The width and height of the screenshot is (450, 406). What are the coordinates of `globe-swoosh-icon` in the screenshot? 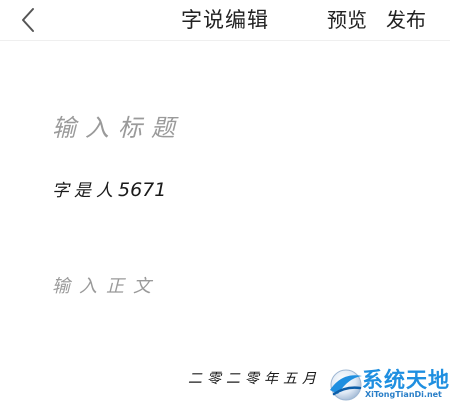 It's located at (346, 385).